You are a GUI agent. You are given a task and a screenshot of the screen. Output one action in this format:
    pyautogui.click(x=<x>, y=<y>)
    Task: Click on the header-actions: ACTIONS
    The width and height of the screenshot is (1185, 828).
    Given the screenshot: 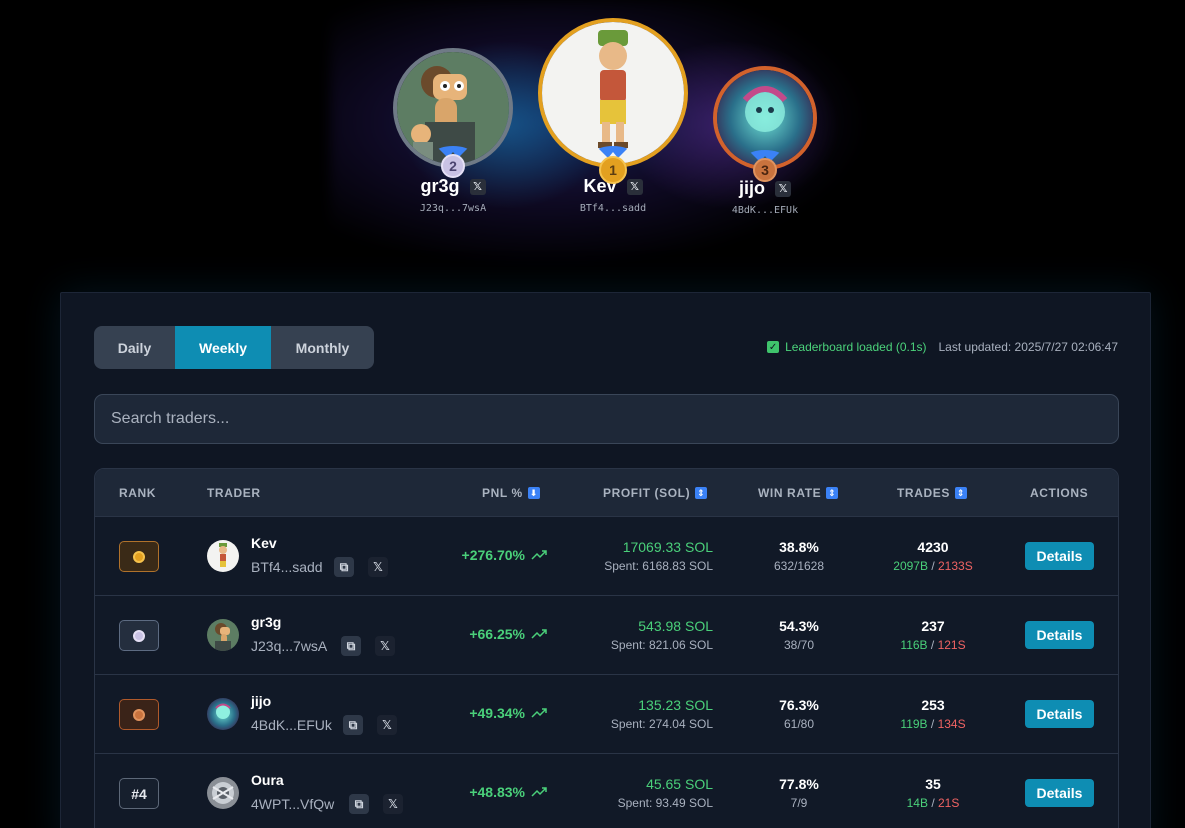 What is the action you would take?
    pyautogui.click(x=1059, y=493)
    